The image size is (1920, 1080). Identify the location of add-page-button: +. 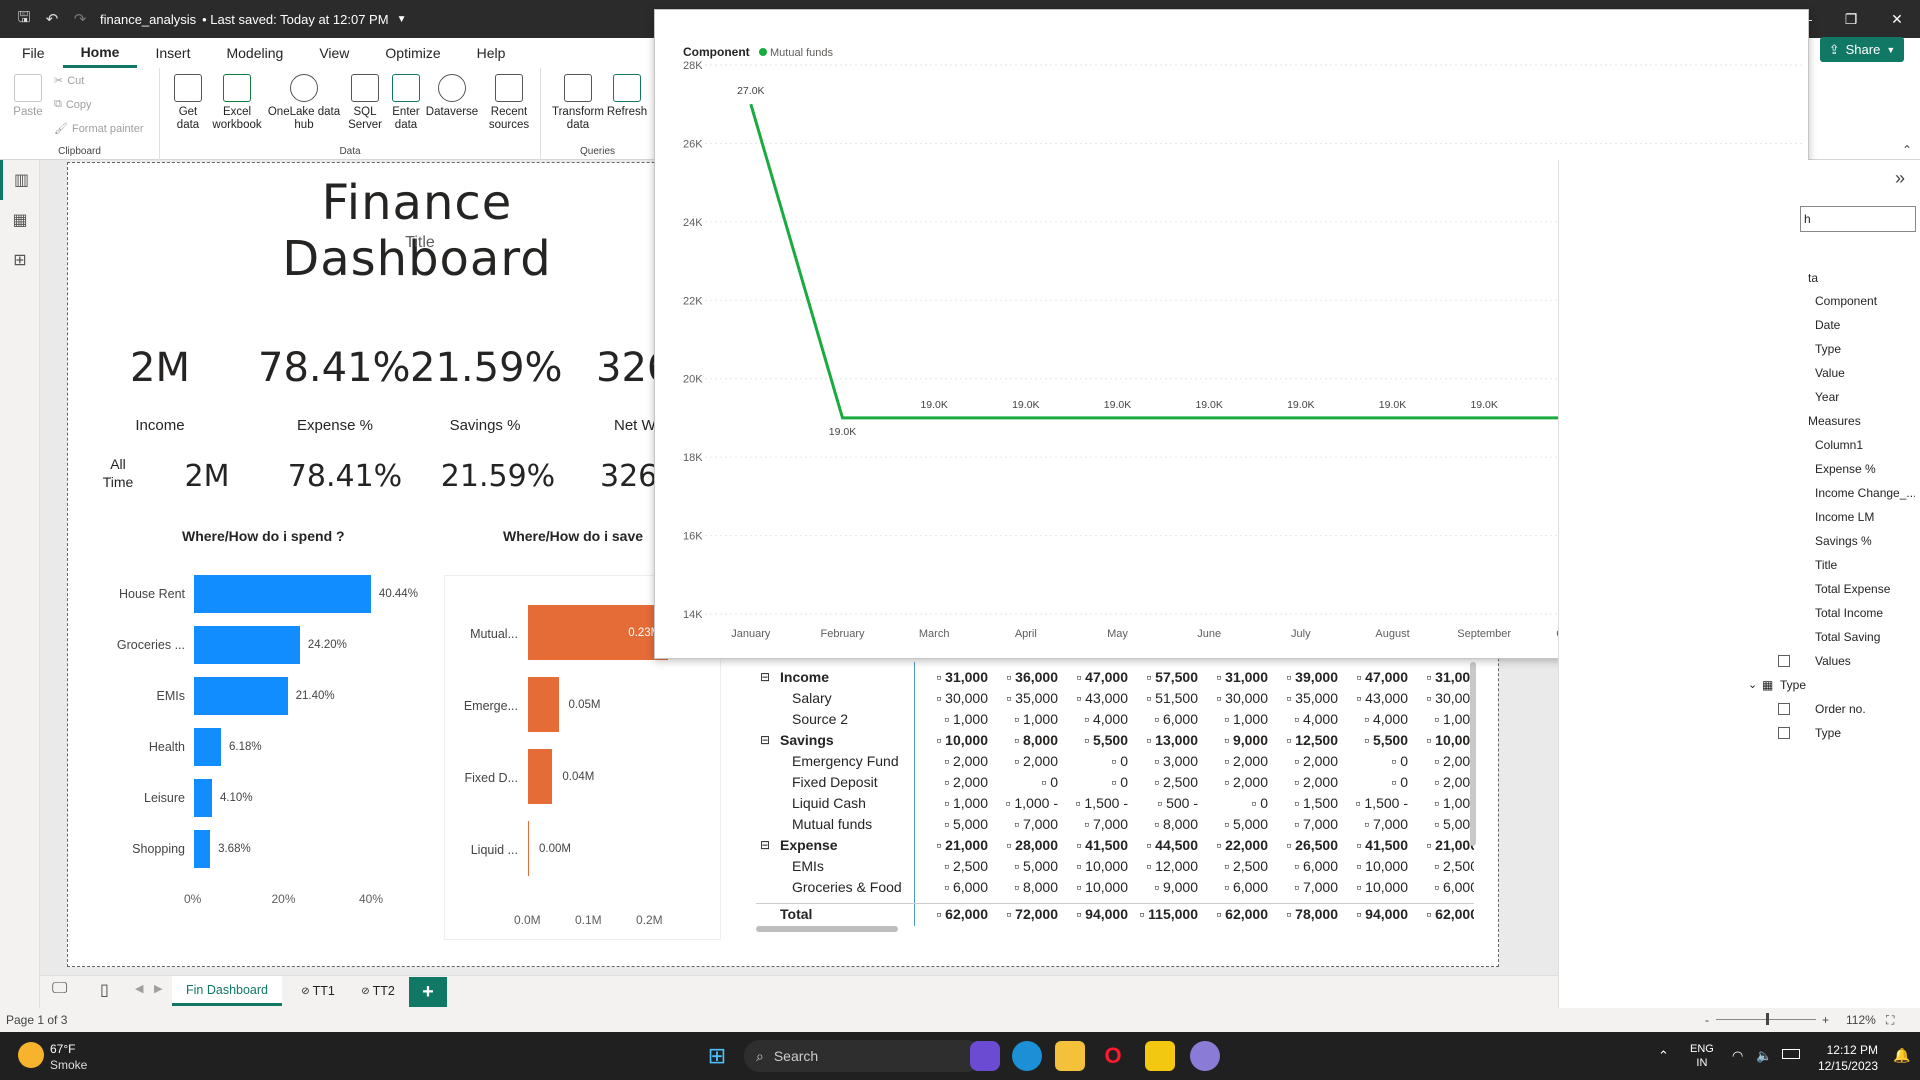
(428, 992).